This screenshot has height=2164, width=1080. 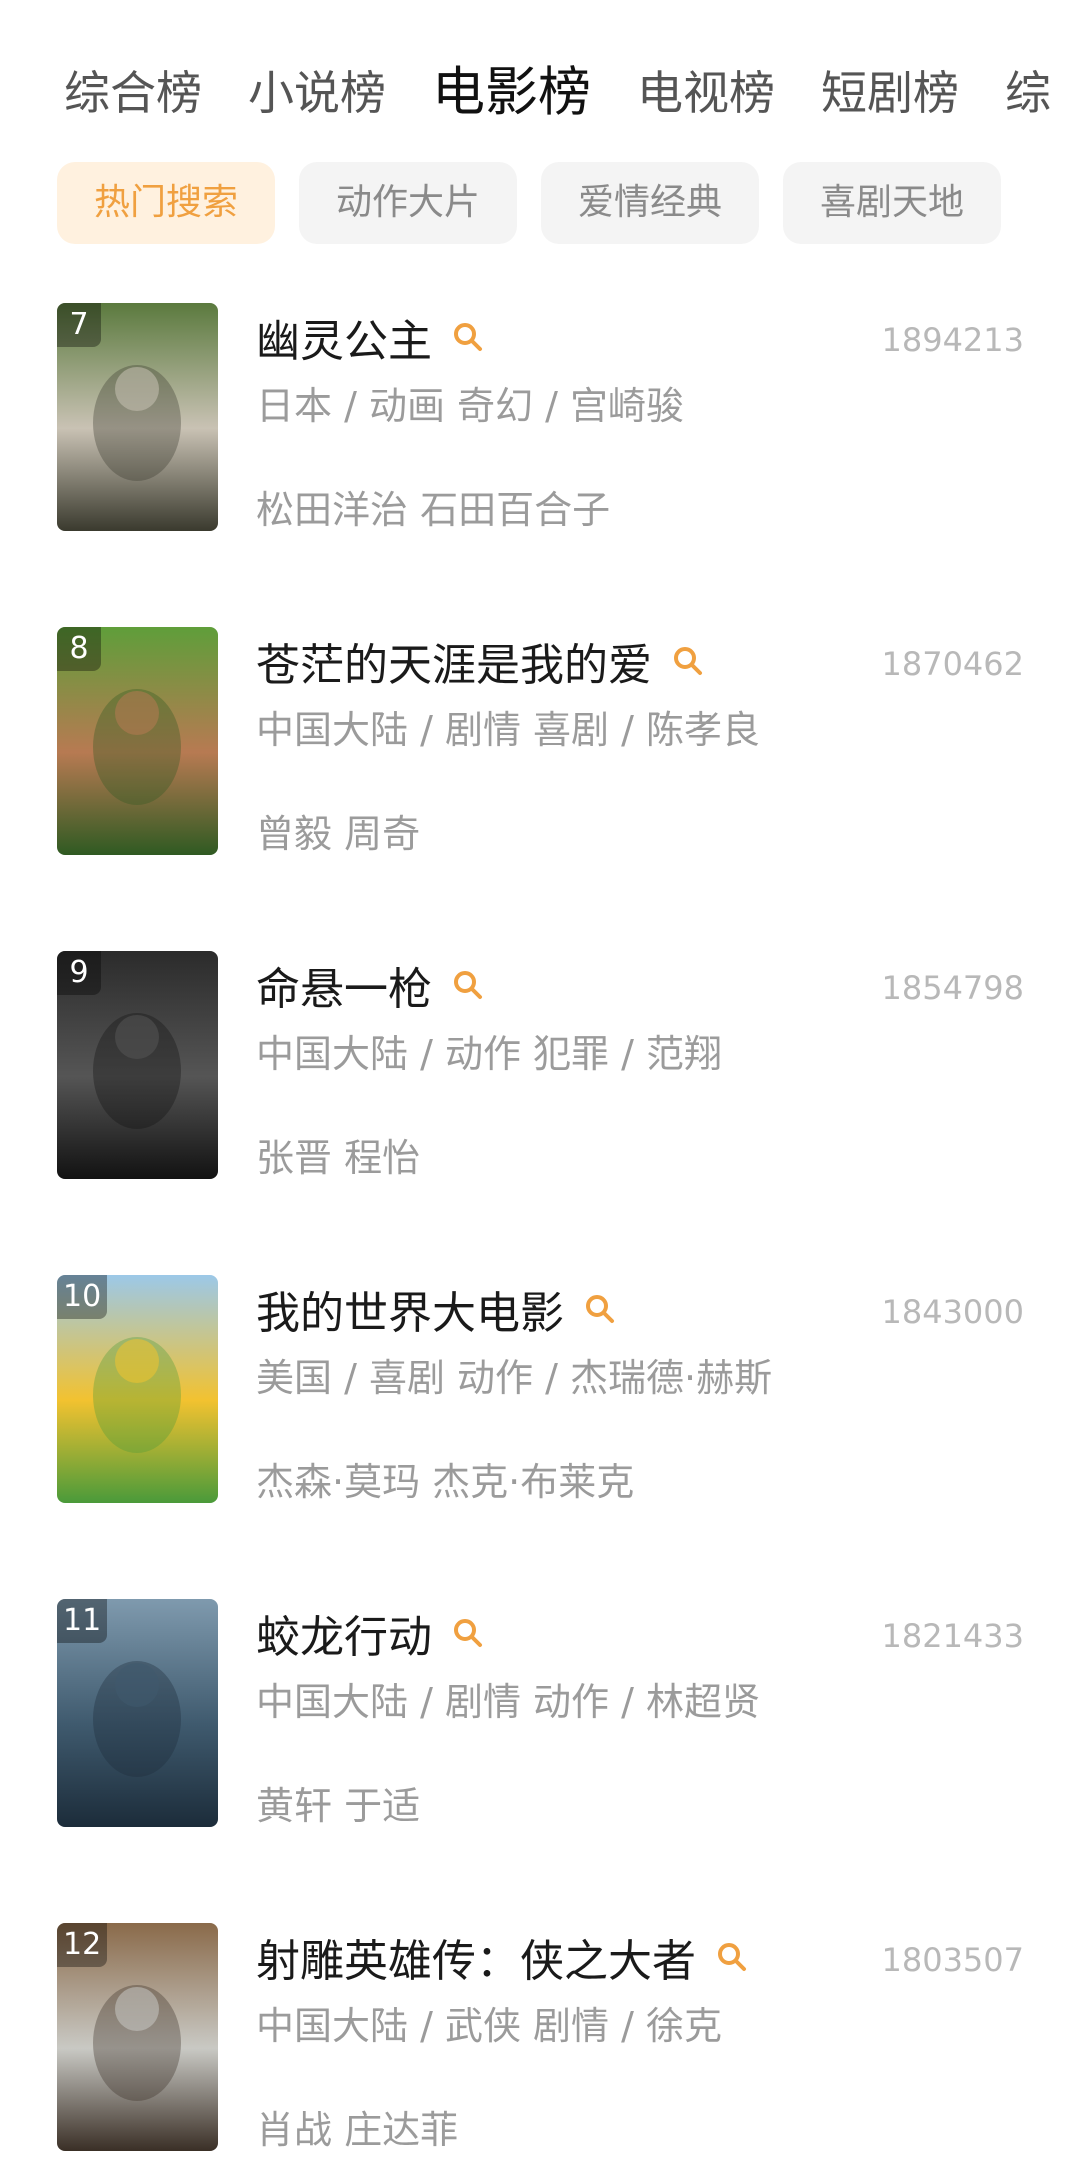 What do you see at coordinates (433, 510) in the screenshot?
I see `movie-cast: 松田洋治 石田百合子` at bounding box center [433, 510].